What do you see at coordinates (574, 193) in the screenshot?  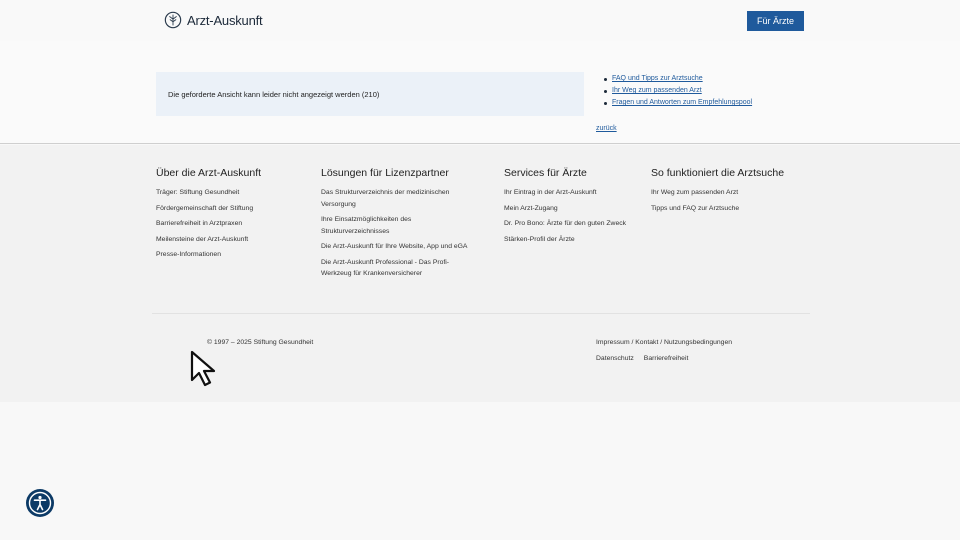 I see `footer-link: Ihr Eintrag in der Arzt-Auskunft` at bounding box center [574, 193].